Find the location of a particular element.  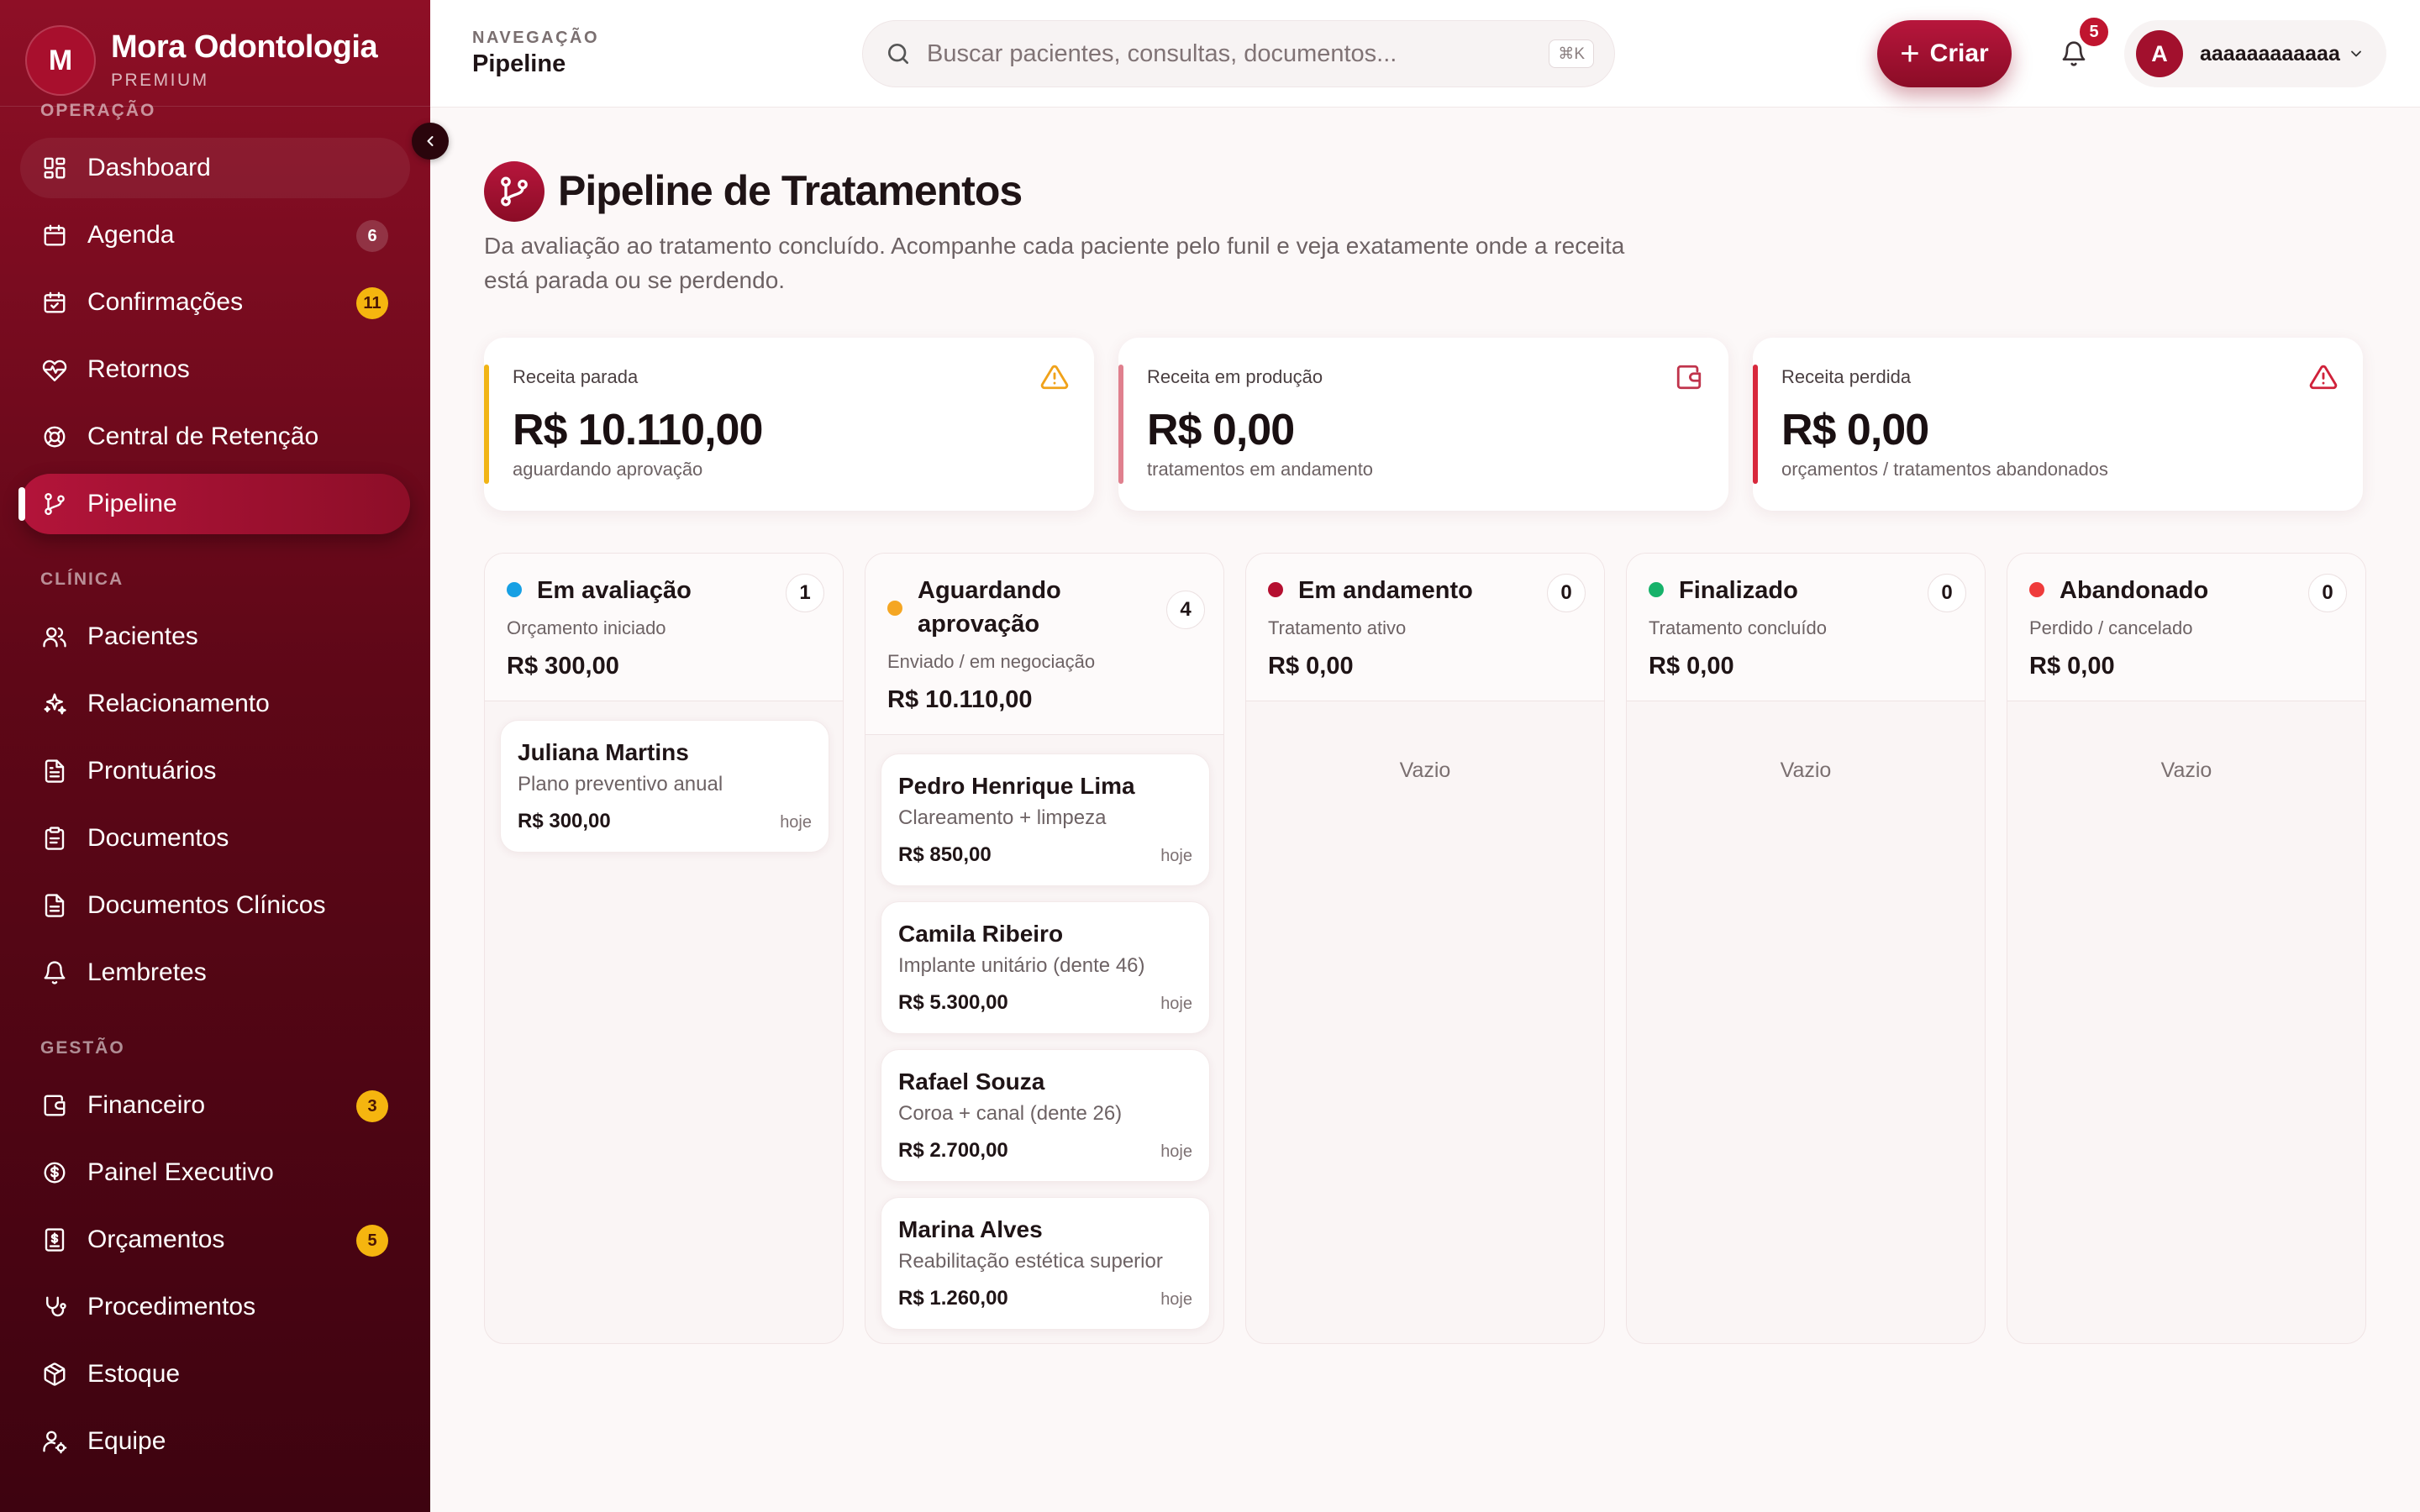

agenda-badge: 6 is located at coordinates (372, 236).